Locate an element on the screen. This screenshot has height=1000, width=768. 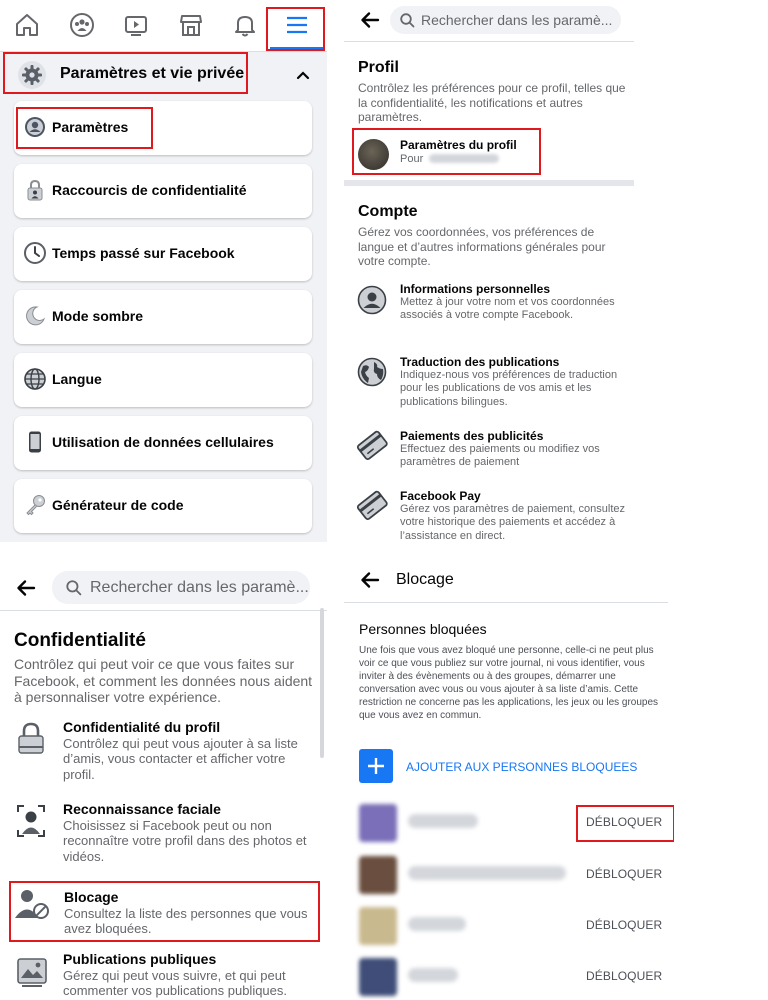
row-title: Blocage is located at coordinates (91, 897).